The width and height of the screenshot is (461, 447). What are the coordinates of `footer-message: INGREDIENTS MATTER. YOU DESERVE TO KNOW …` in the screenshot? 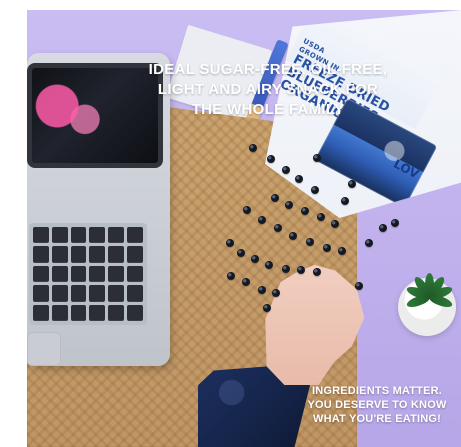 It's located at (377, 405).